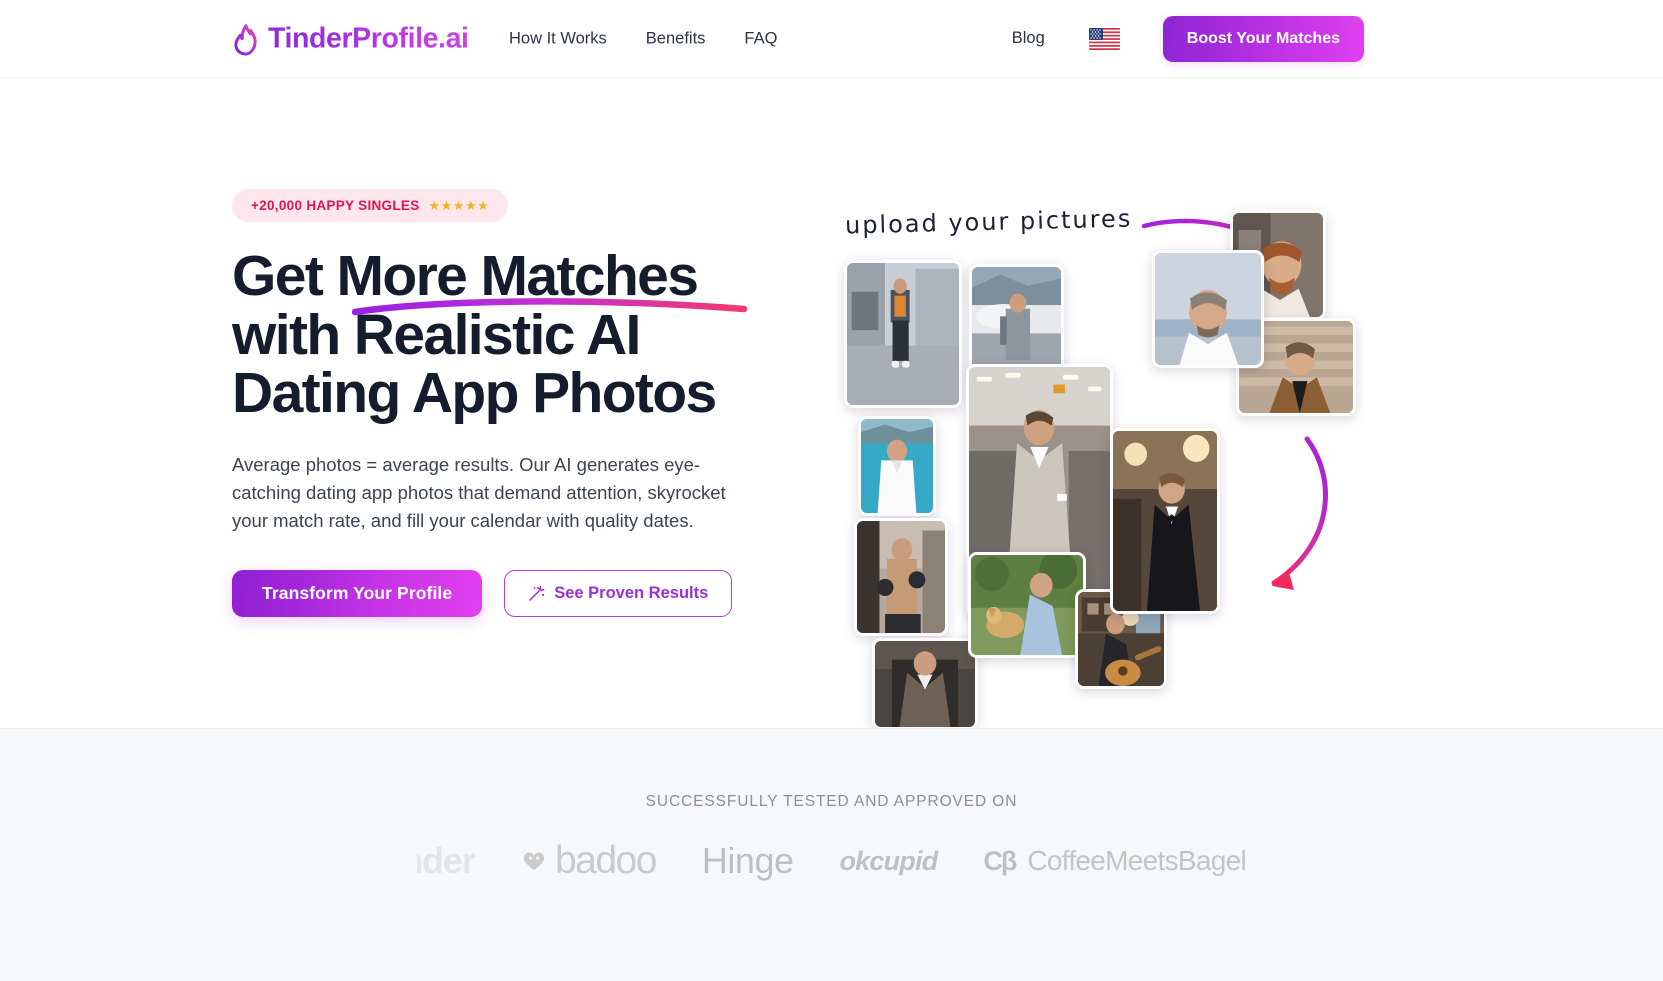  What do you see at coordinates (643, 38) in the screenshot?
I see `primary-nav: How It Works Benefits FAQ` at bounding box center [643, 38].